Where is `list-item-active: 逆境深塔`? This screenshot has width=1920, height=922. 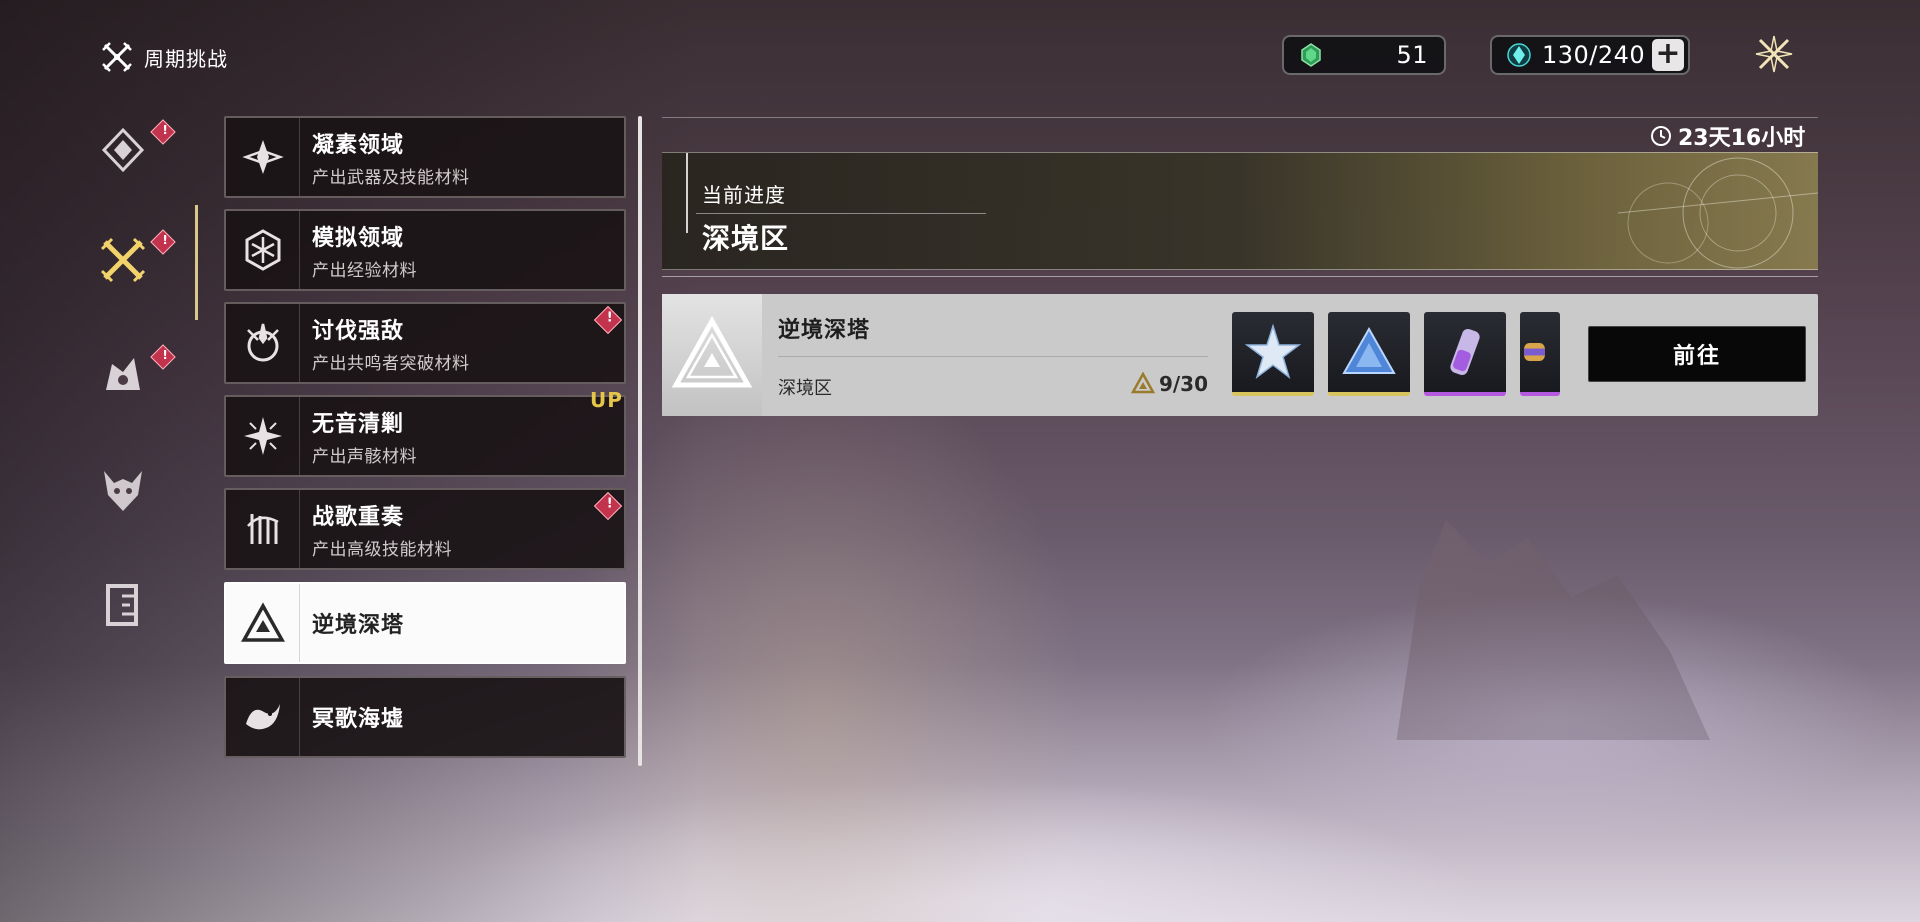 list-item-active: 逆境深塔 is located at coordinates (425, 623).